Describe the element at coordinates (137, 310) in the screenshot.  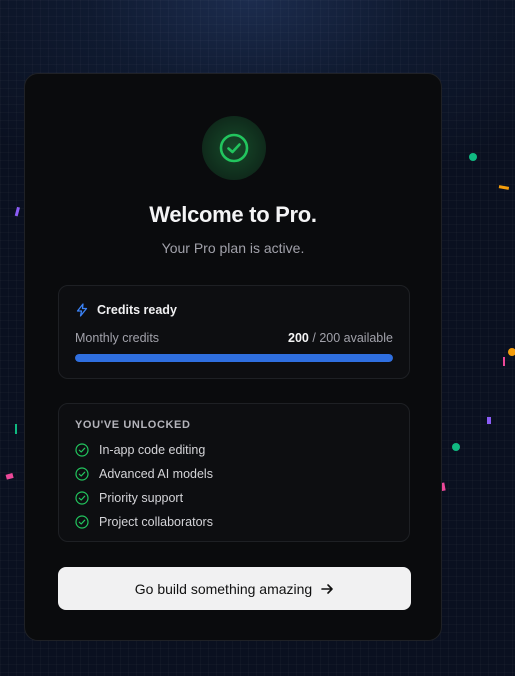
I see `credits-title: Credits ready` at that location.